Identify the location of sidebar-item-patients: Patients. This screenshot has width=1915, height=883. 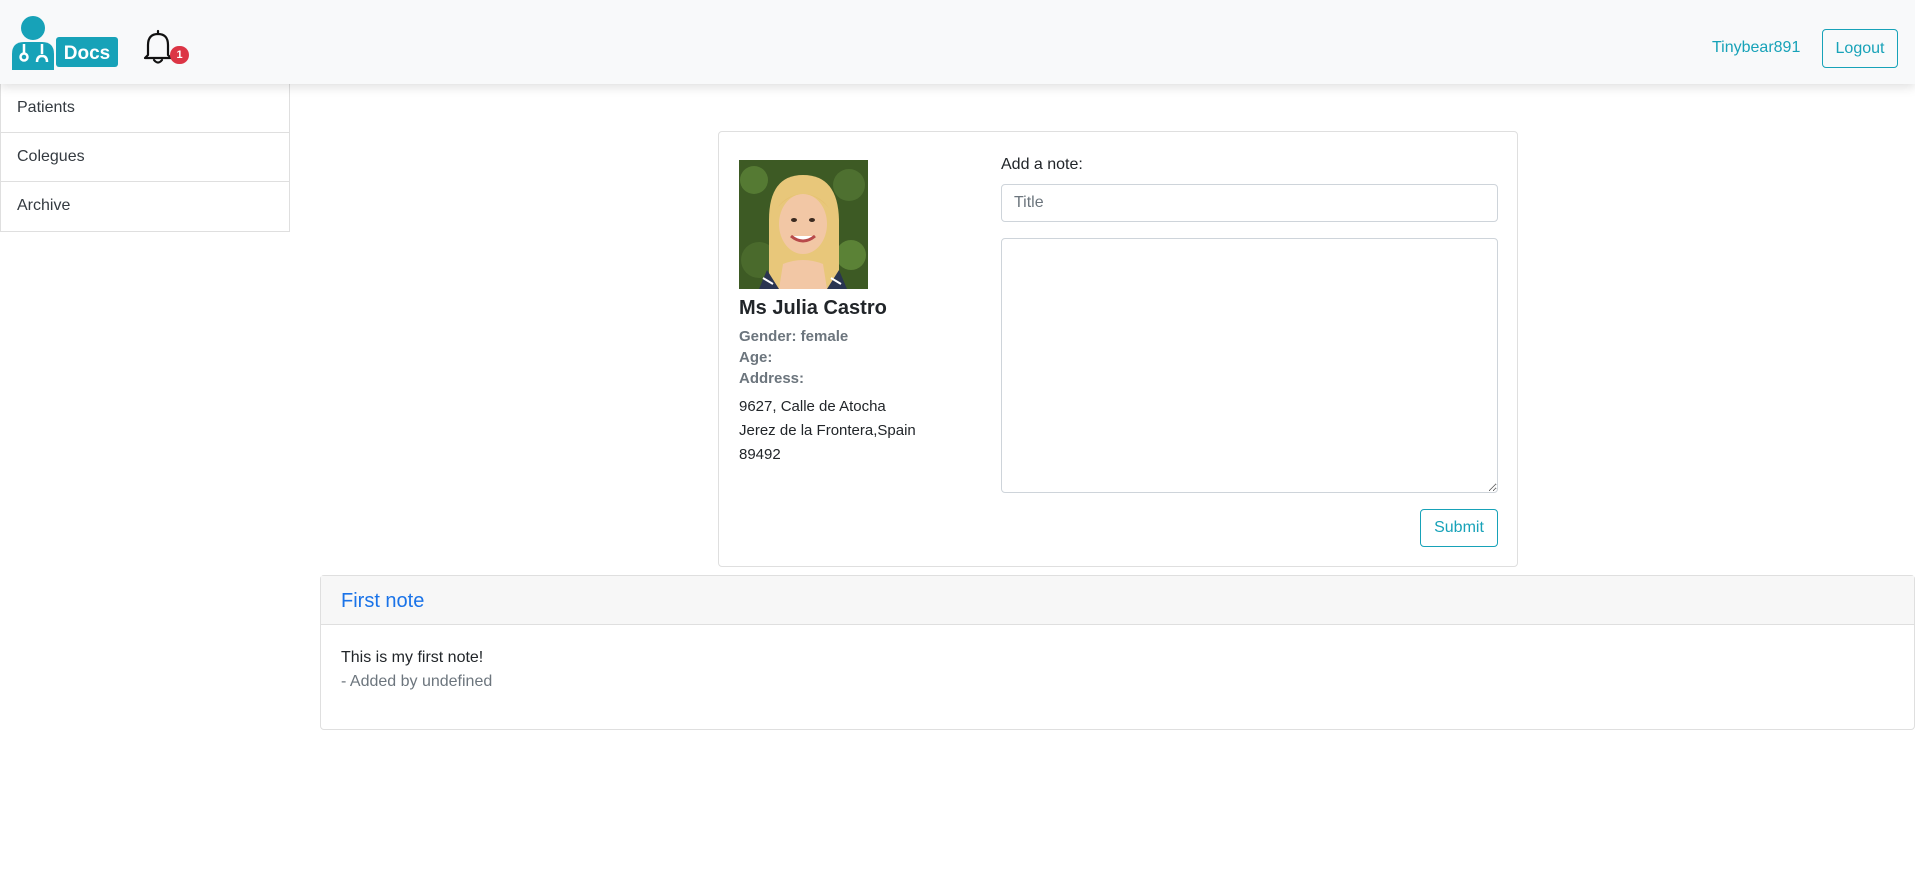
(145, 108).